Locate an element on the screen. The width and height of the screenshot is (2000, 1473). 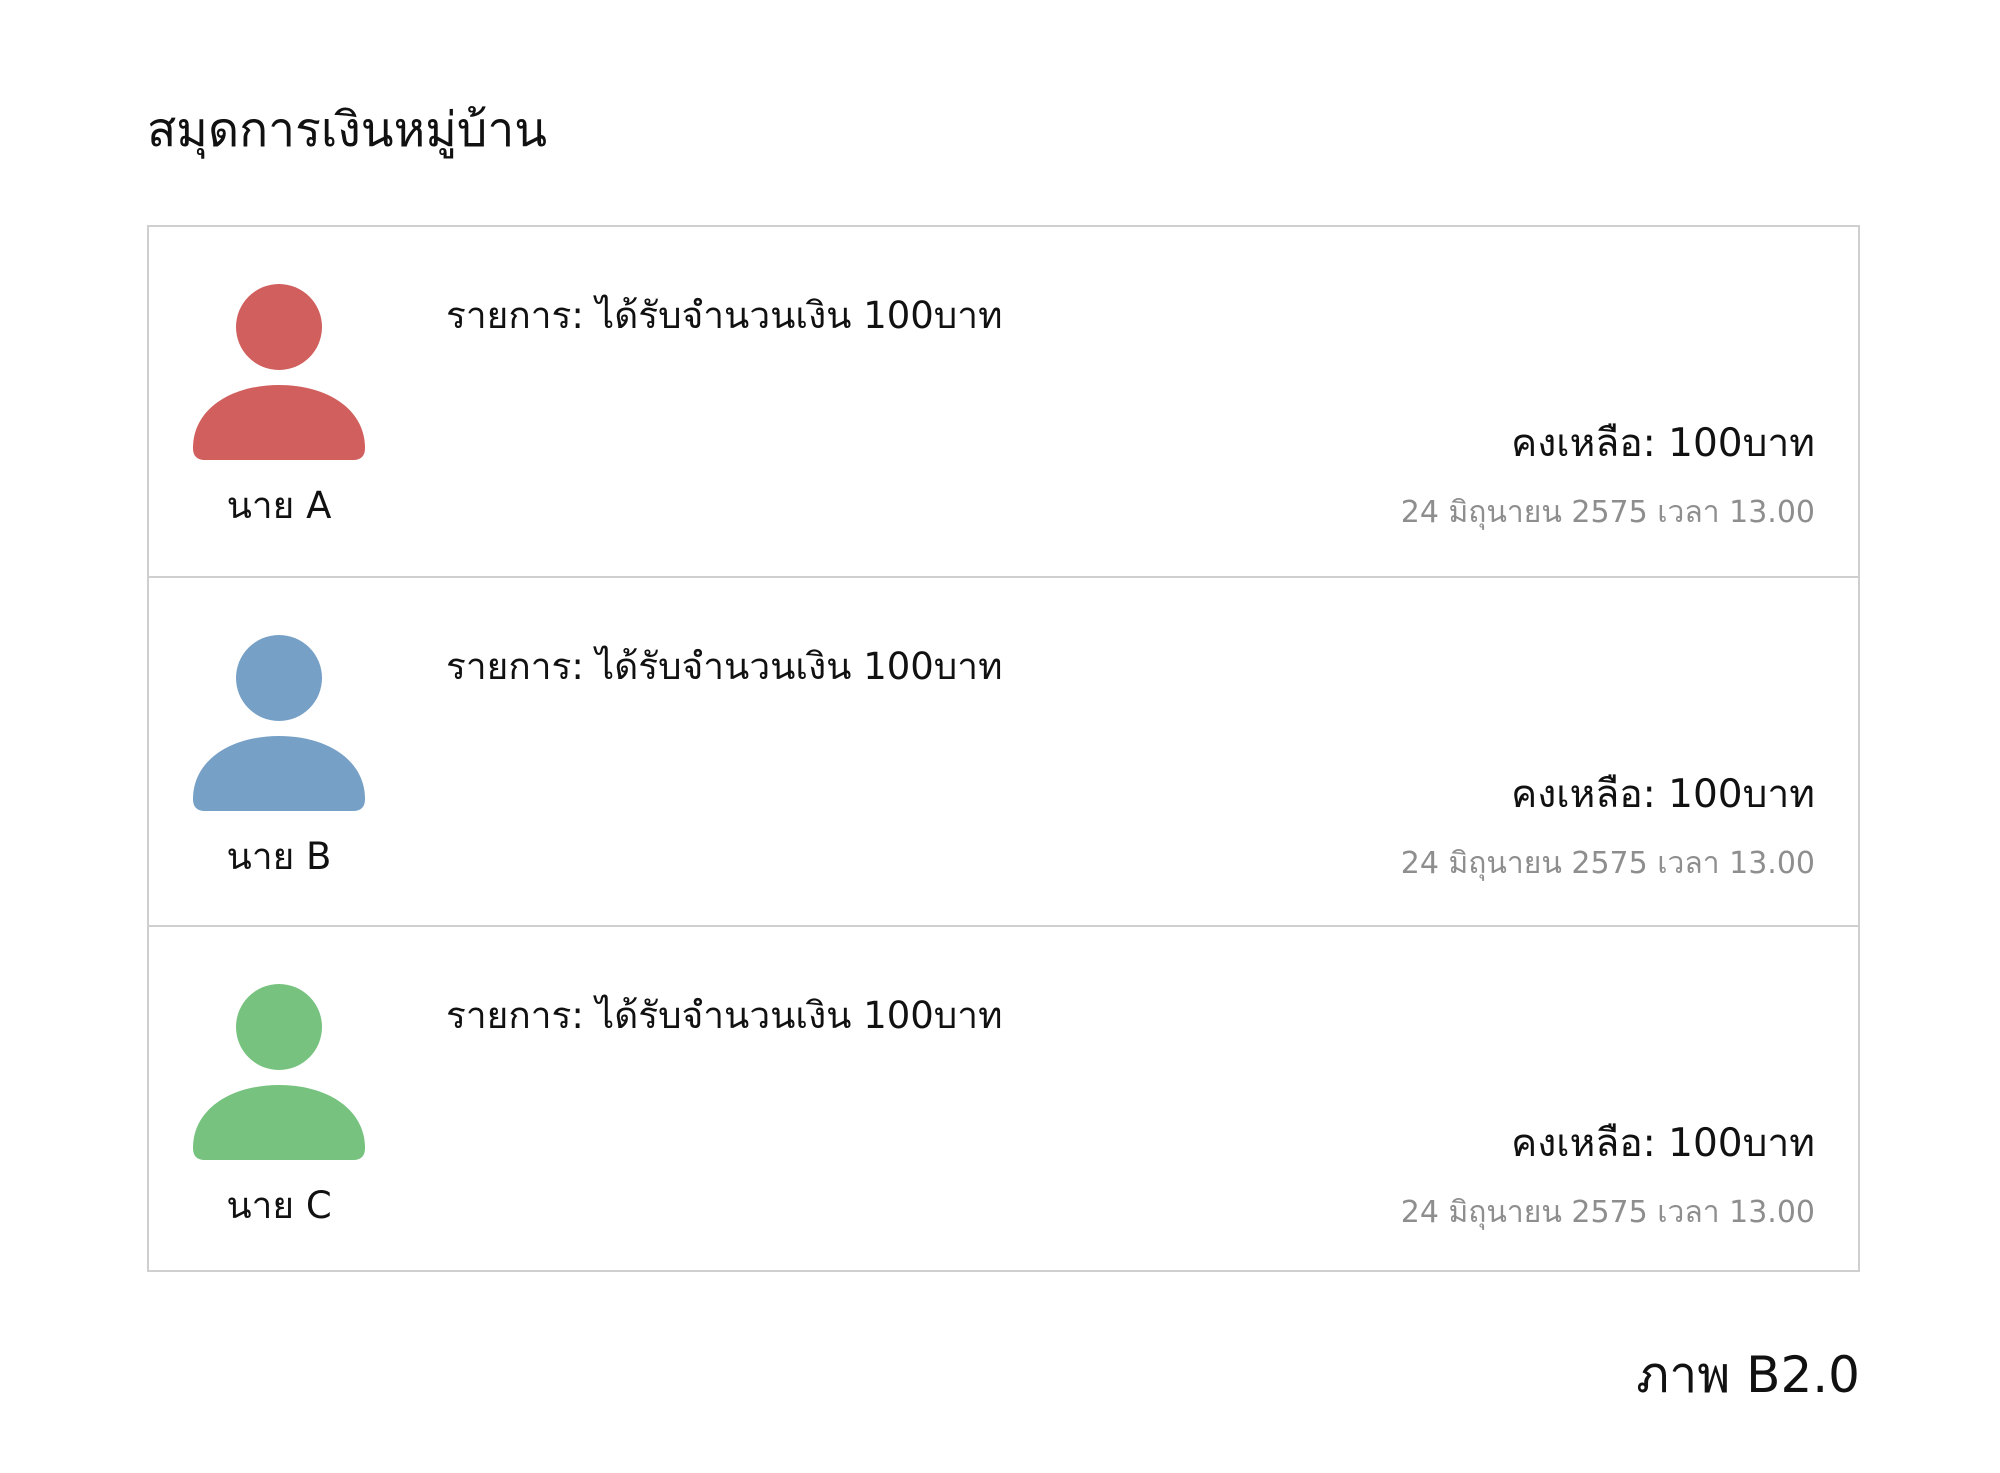
member-name: นาย A is located at coordinates (279, 505).